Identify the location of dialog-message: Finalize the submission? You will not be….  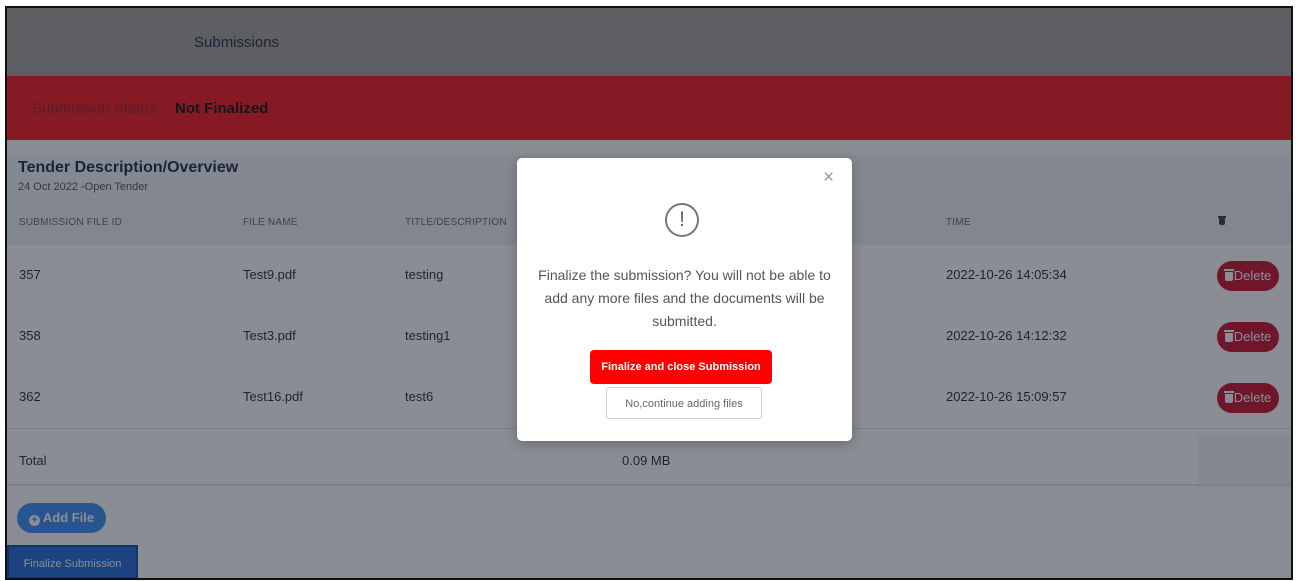
(684, 298).